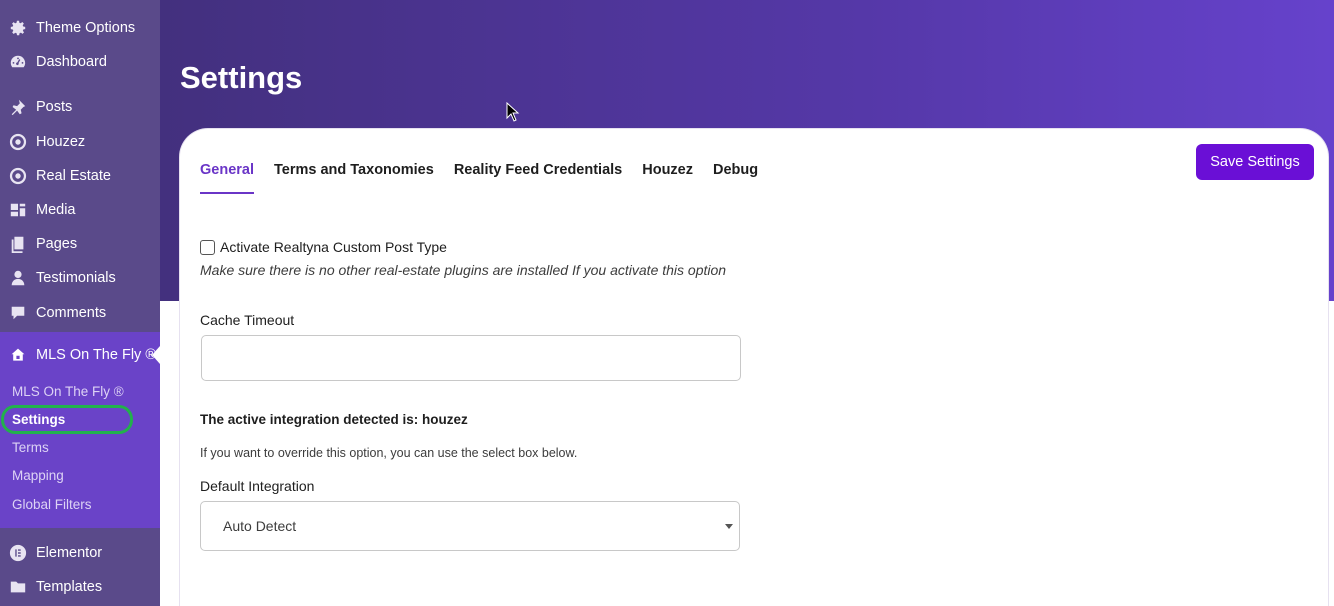 This screenshot has height=606, width=1334. Describe the element at coordinates (96, 355) in the screenshot. I see `sidebar-label: MLS On The Fly ®` at that location.